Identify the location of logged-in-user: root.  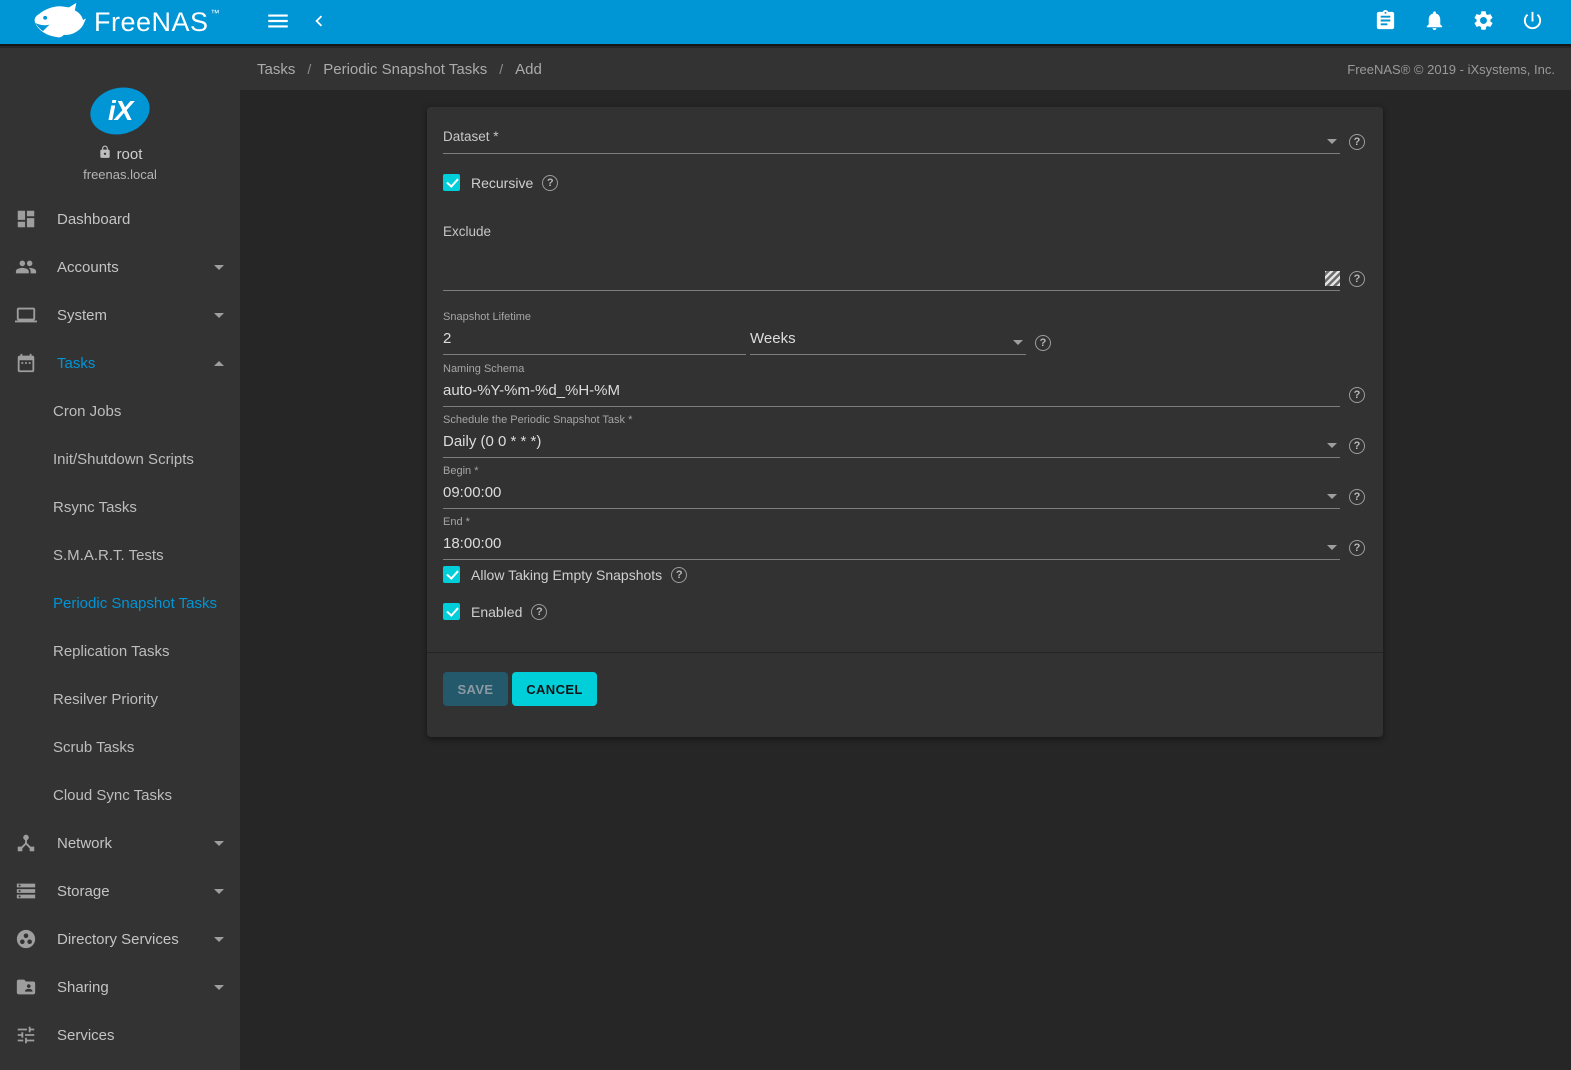
(129, 154).